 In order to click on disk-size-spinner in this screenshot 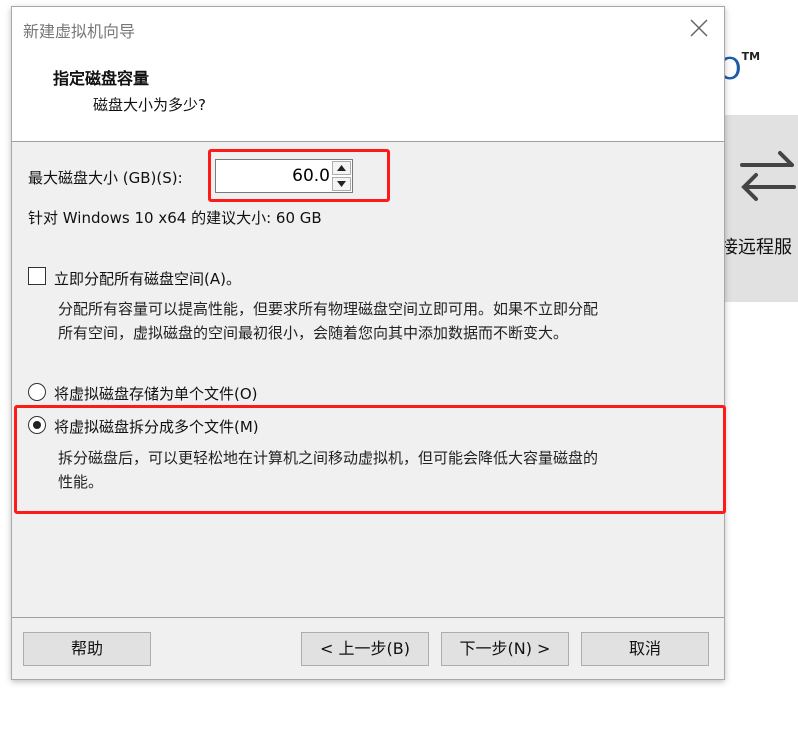, I will do `click(284, 176)`.